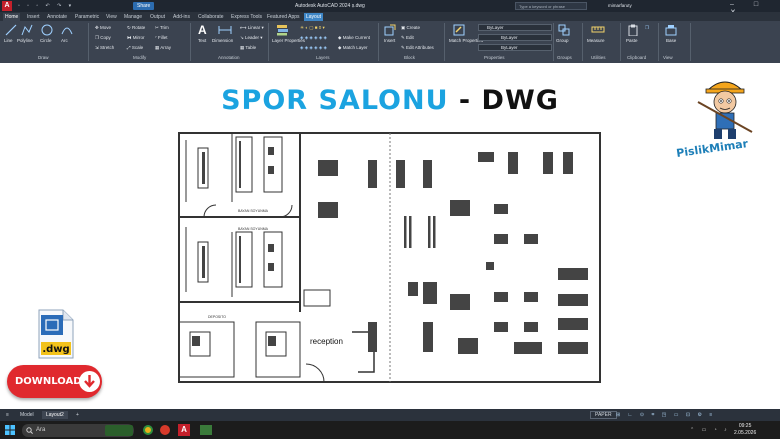  I want to click on table-tool: ▦ Table, so click(248, 48).